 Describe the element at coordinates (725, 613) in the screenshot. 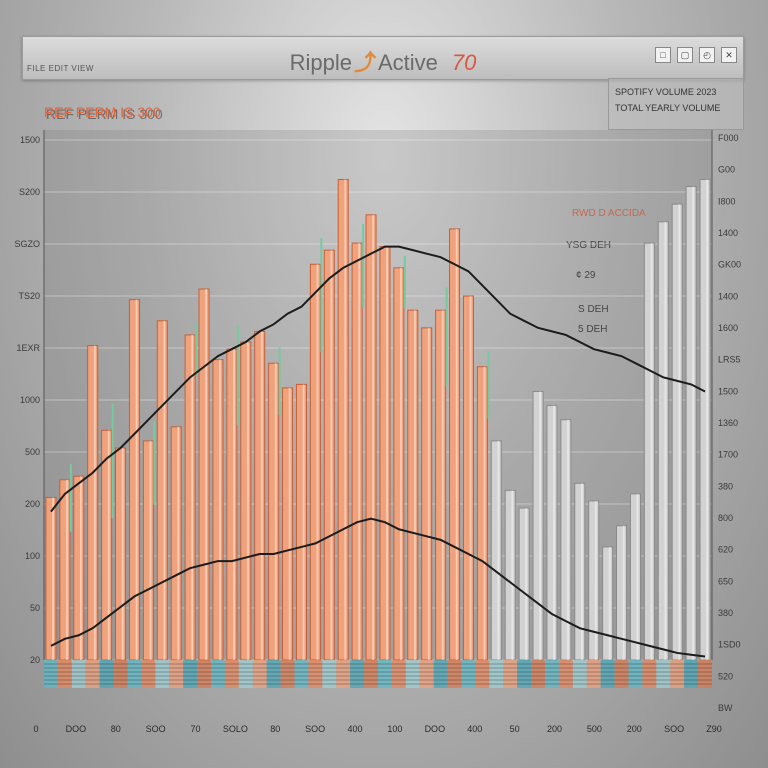

I see `y-tick-right: 380` at that location.